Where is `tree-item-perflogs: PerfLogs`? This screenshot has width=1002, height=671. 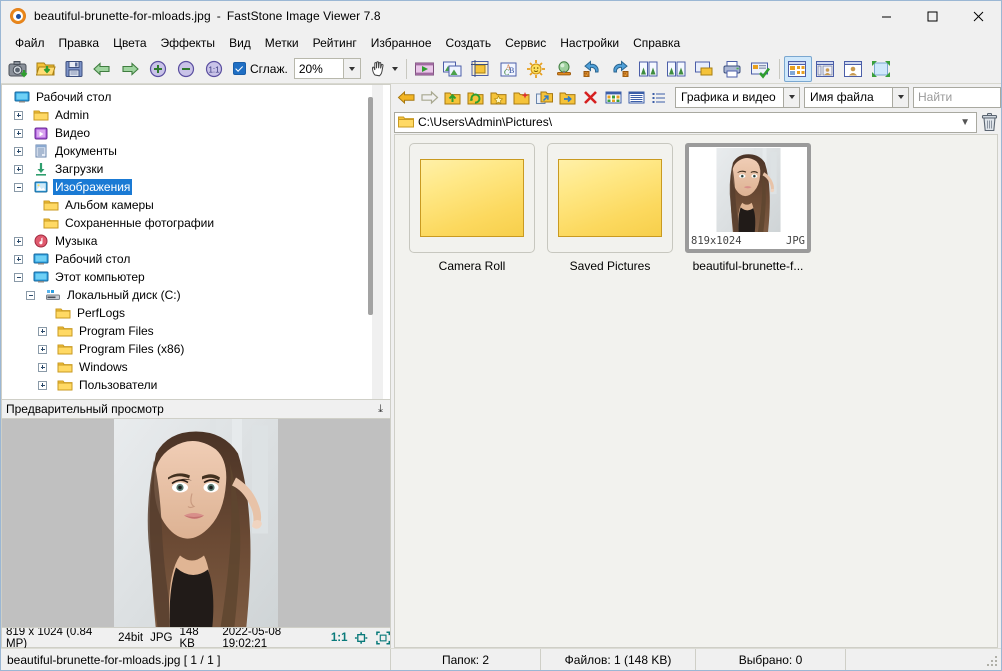
tree-item-perflogs: PerfLogs is located at coordinates (196, 313).